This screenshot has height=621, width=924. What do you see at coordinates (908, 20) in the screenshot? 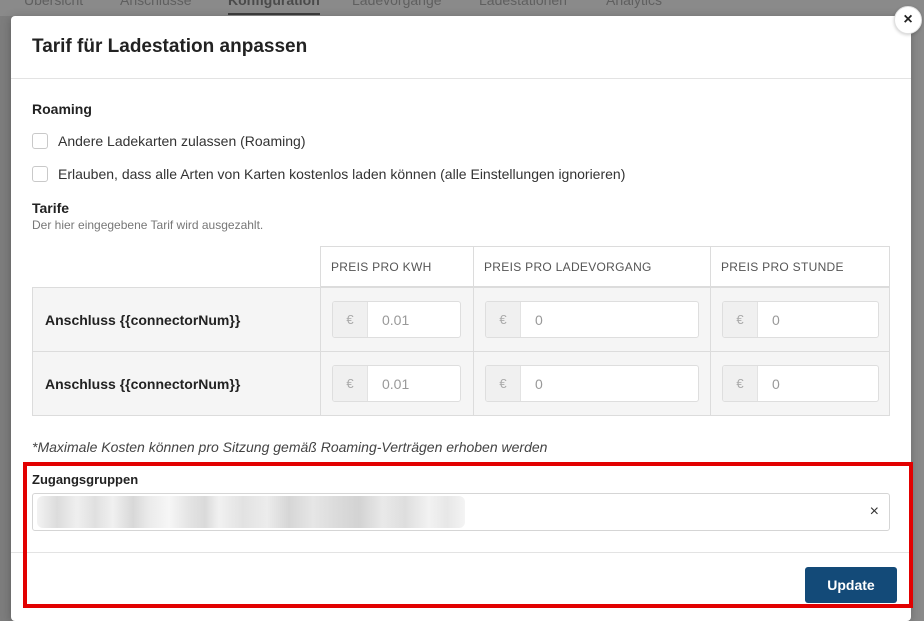
I see `close-icon: ×` at bounding box center [908, 20].